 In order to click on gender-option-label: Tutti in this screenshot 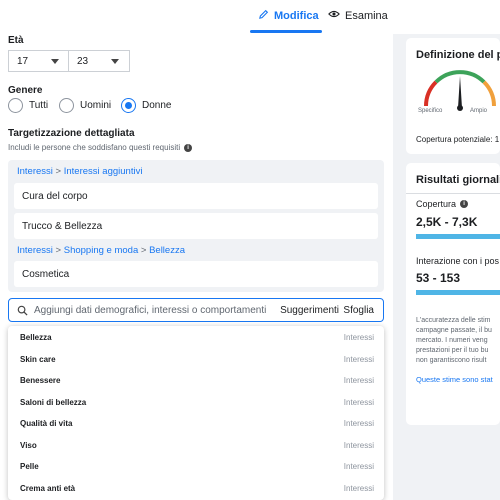, I will do `click(39, 105)`.